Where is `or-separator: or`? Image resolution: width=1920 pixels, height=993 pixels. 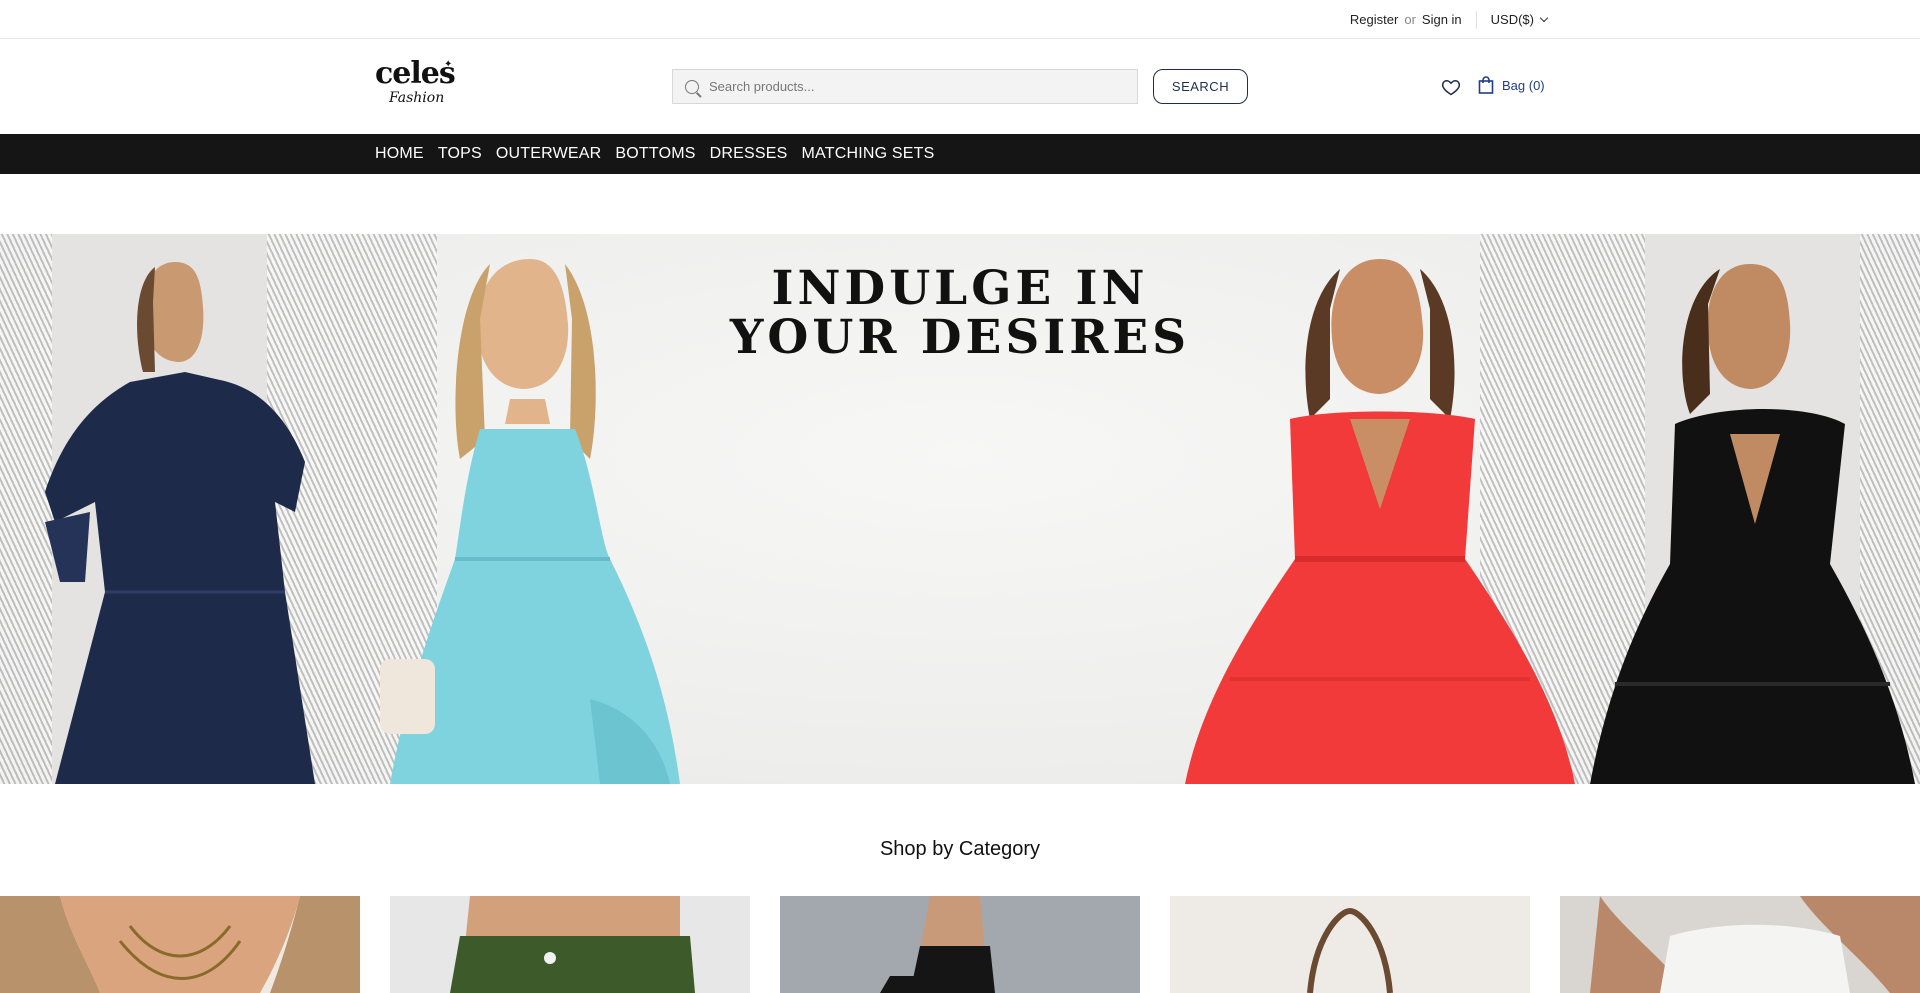 or-separator: or is located at coordinates (1410, 19).